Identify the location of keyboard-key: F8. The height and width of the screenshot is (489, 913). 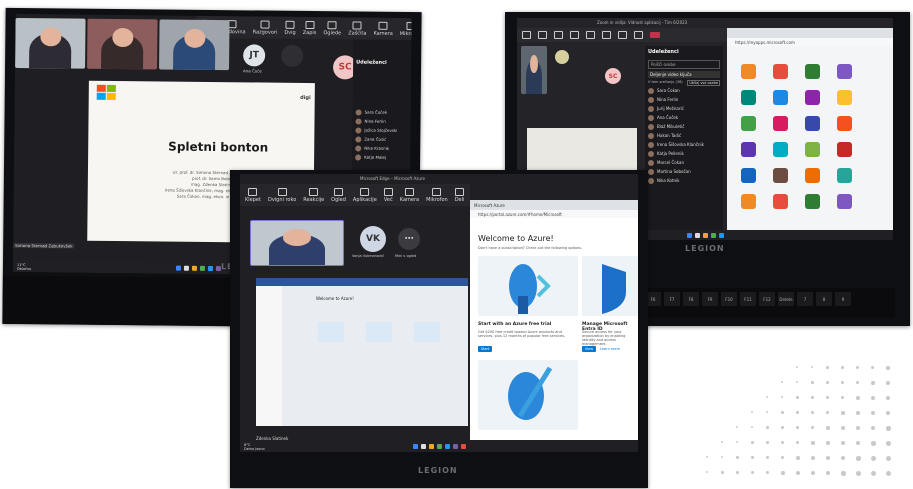
(691, 299).